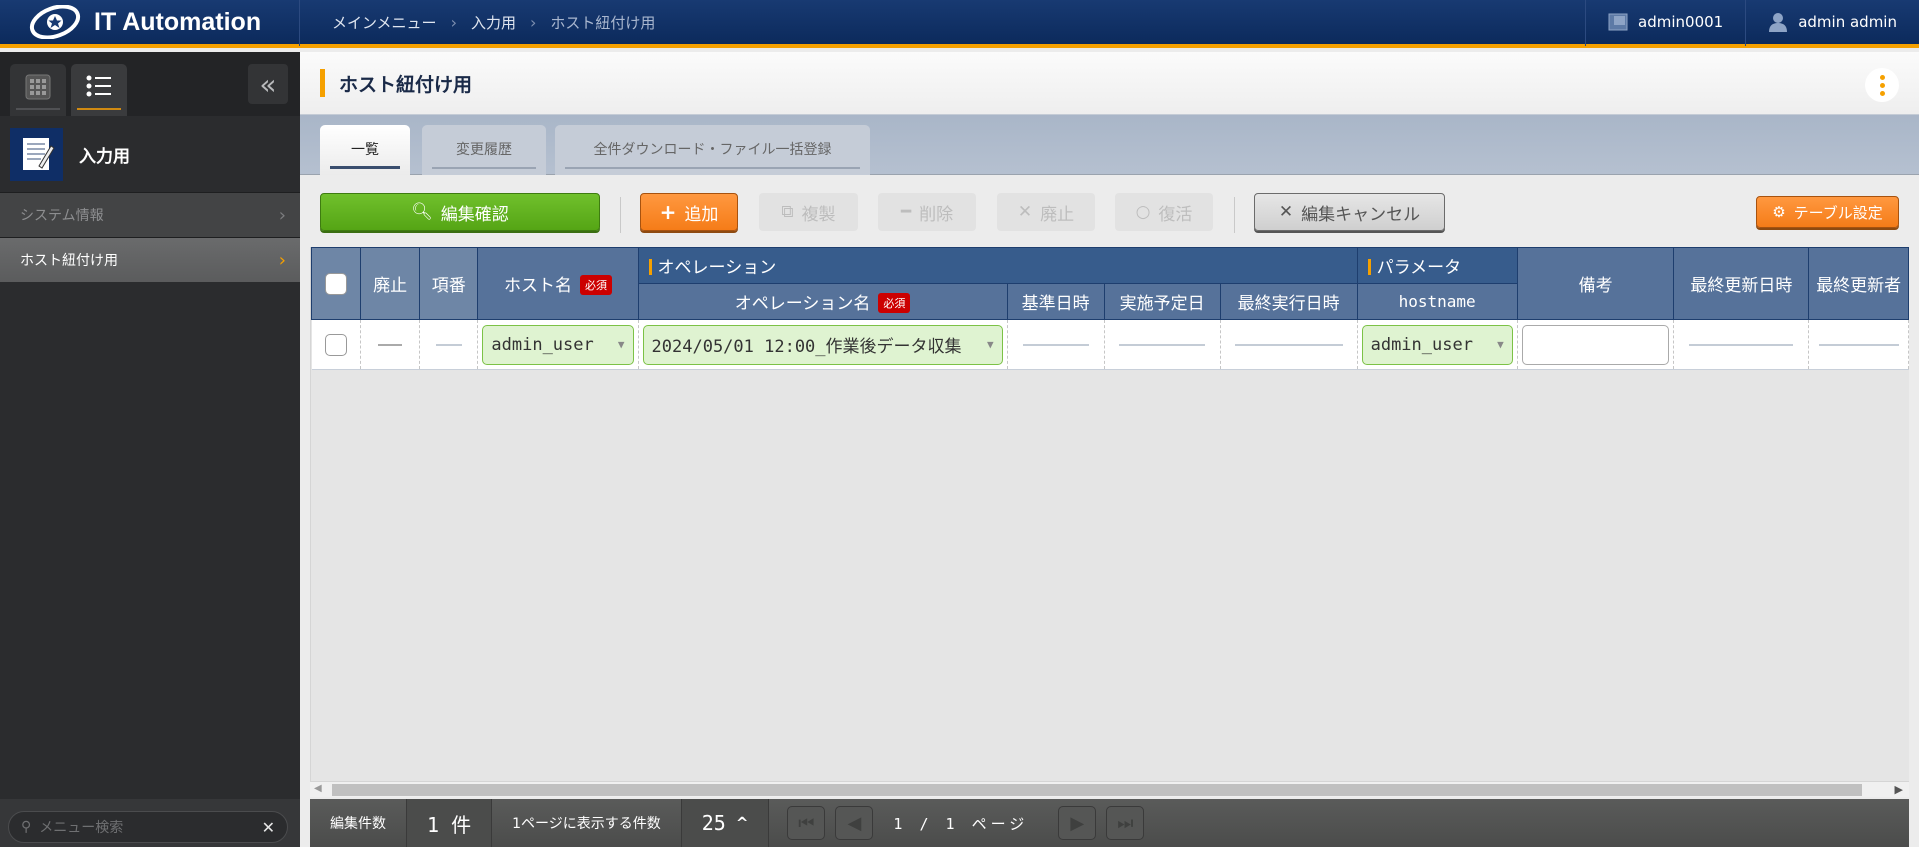 This screenshot has height=847, width=1919. I want to click on col-host-name: ホスト名 必須, so click(558, 283).